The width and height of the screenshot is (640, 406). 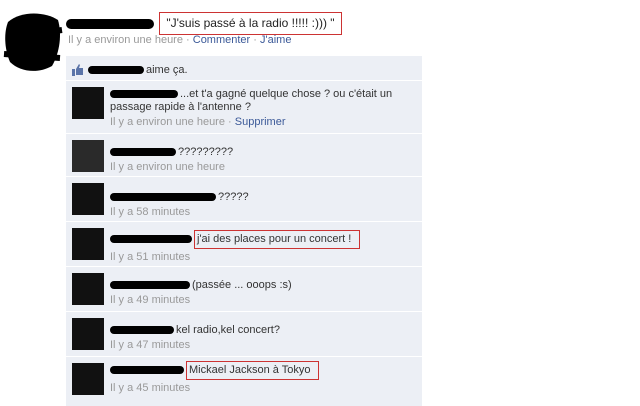 I want to click on highlighted-comment: Mickael Jackson à Tokyo, so click(x=253, y=370).